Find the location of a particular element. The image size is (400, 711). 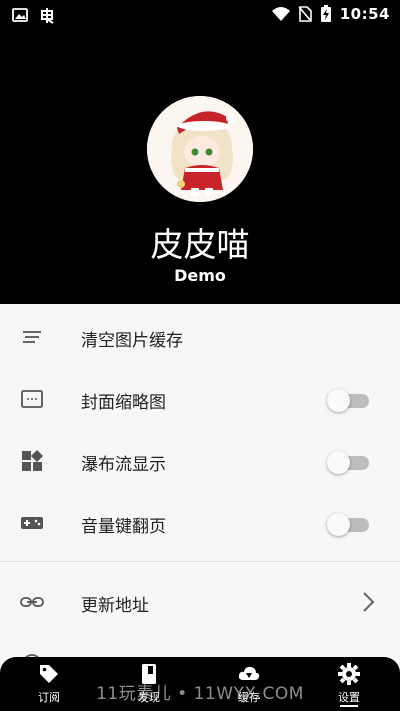

avatar is located at coordinates (200, 149).